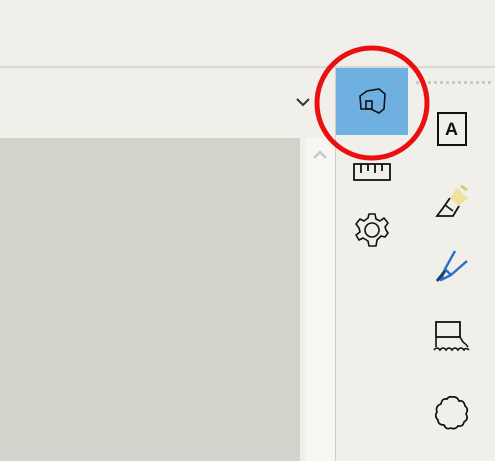 Image resolution: width=495 pixels, height=461 pixels. I want to click on text-tool-button: A, so click(451, 129).